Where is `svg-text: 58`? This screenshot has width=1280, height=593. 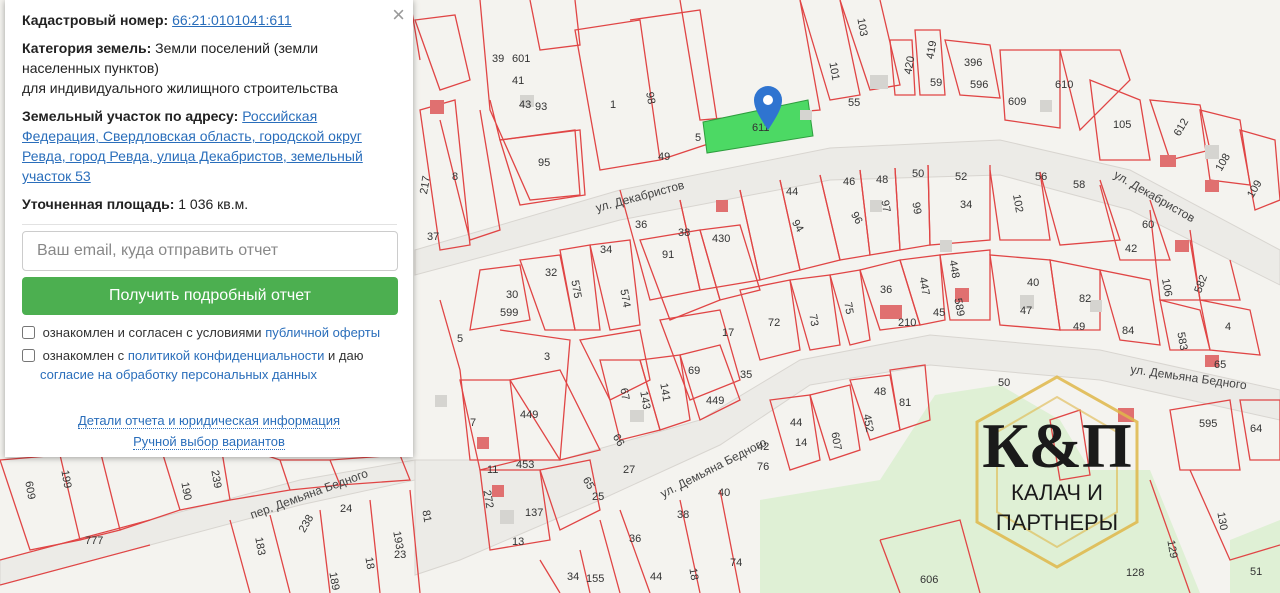
svg-text: 58 is located at coordinates (1079, 185).